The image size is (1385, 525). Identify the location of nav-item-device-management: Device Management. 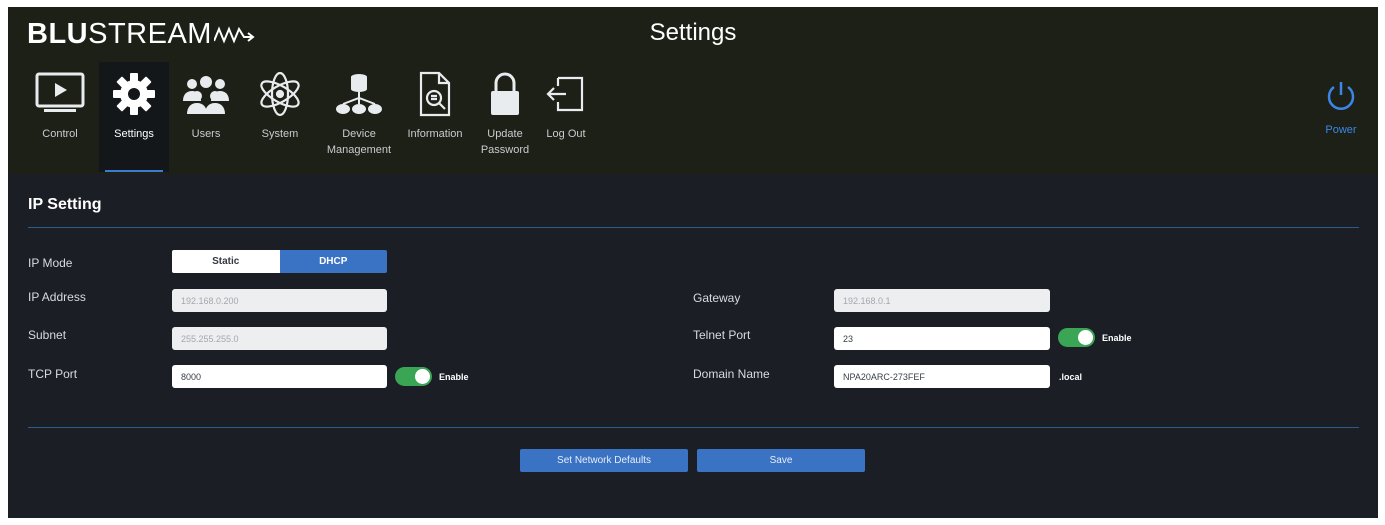
(359, 117).